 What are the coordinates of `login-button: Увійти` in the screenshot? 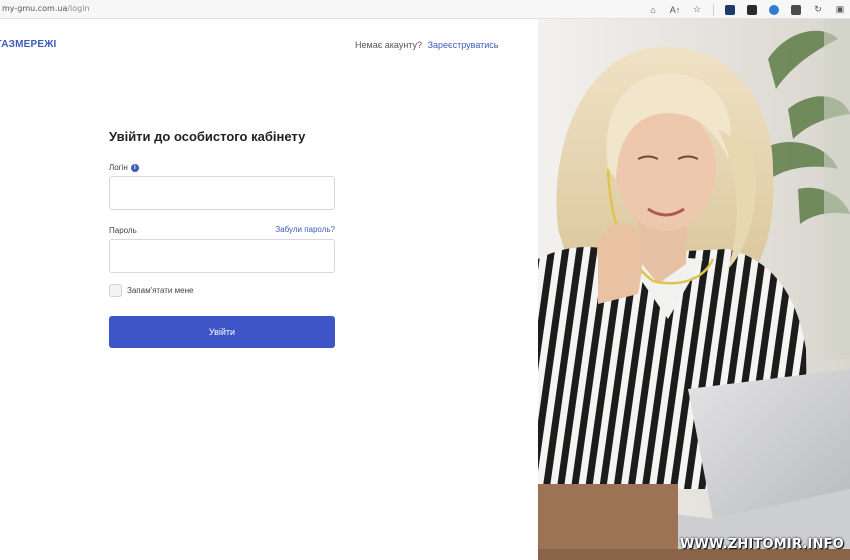 It's located at (222, 332).